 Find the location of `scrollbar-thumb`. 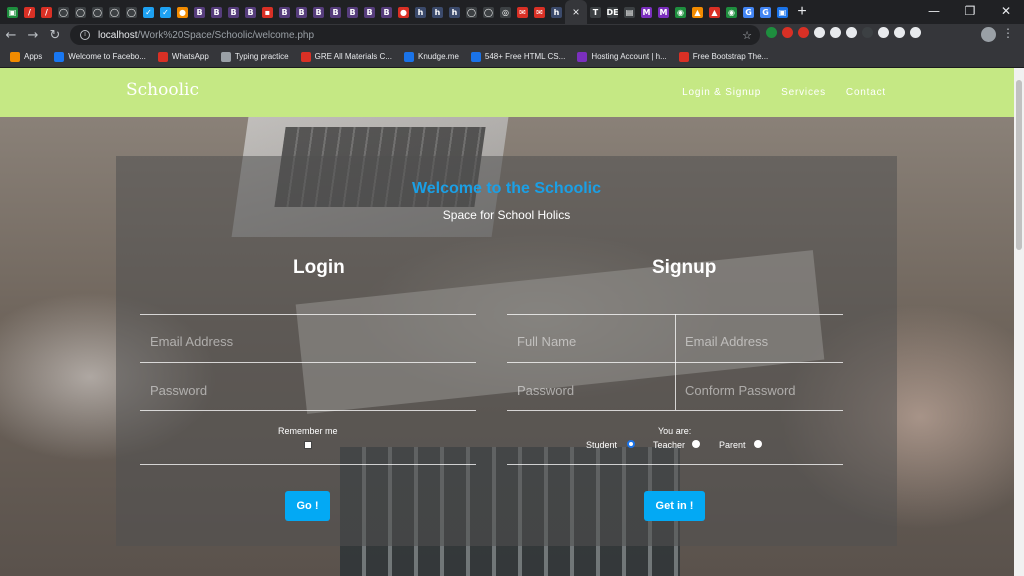

scrollbar-thumb is located at coordinates (1019, 165).